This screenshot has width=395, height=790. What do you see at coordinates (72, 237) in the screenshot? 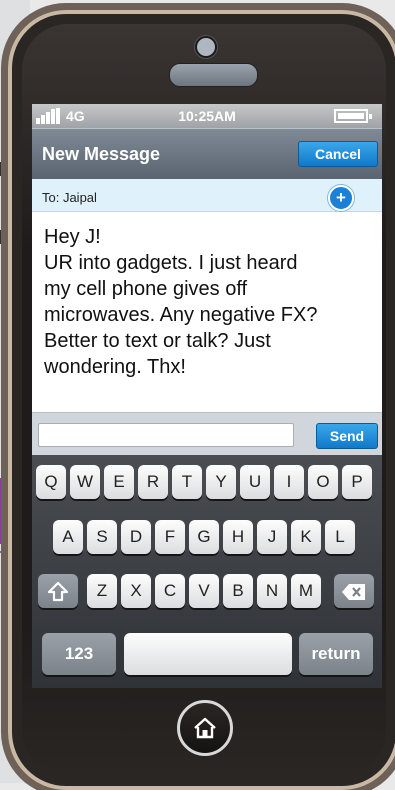
I see `message-line: Hey J!` at bounding box center [72, 237].